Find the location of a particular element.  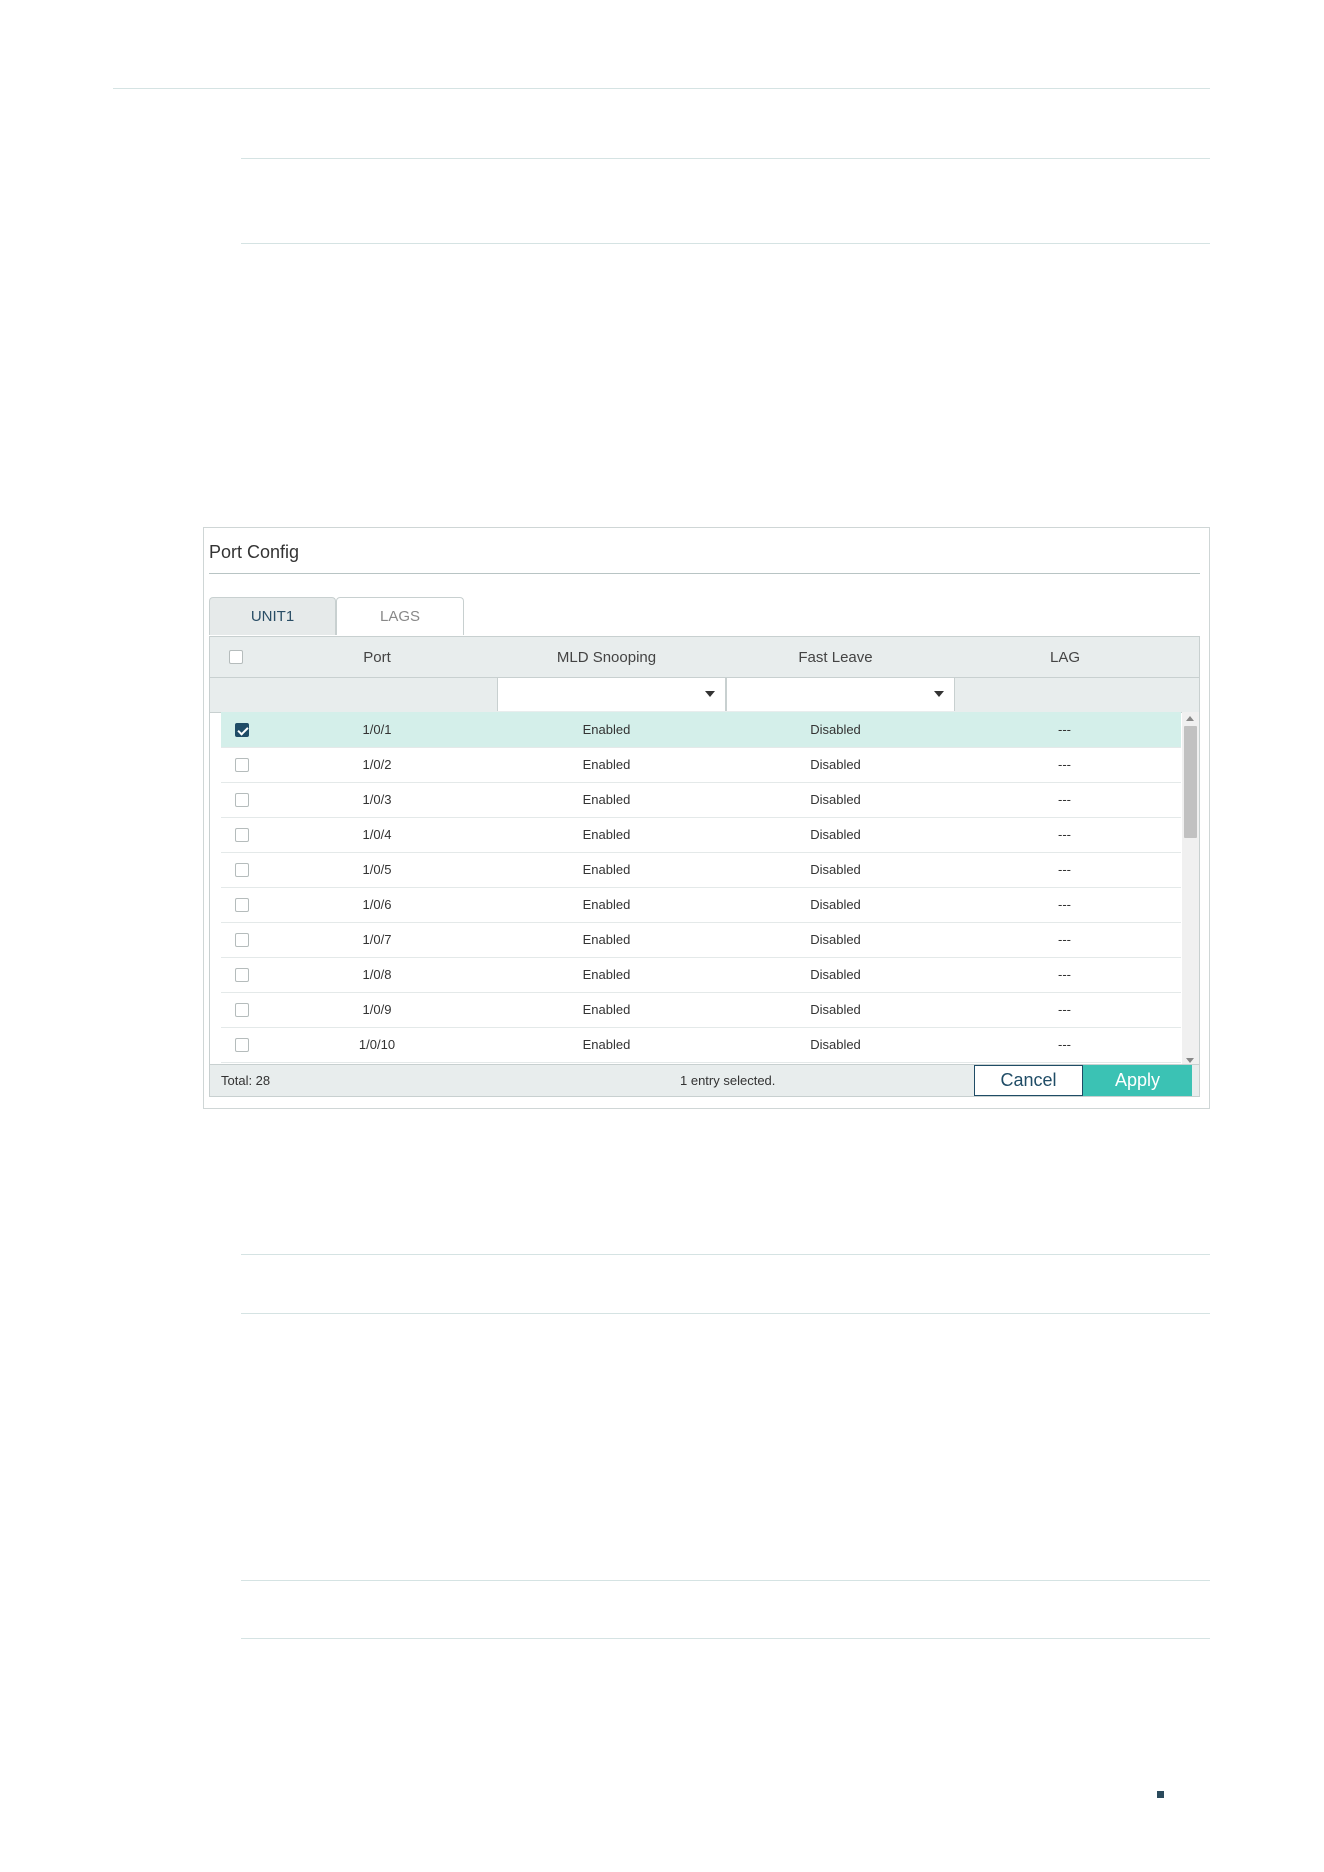

column-header-mld-snooping: MLD Snooping is located at coordinates (606, 657).